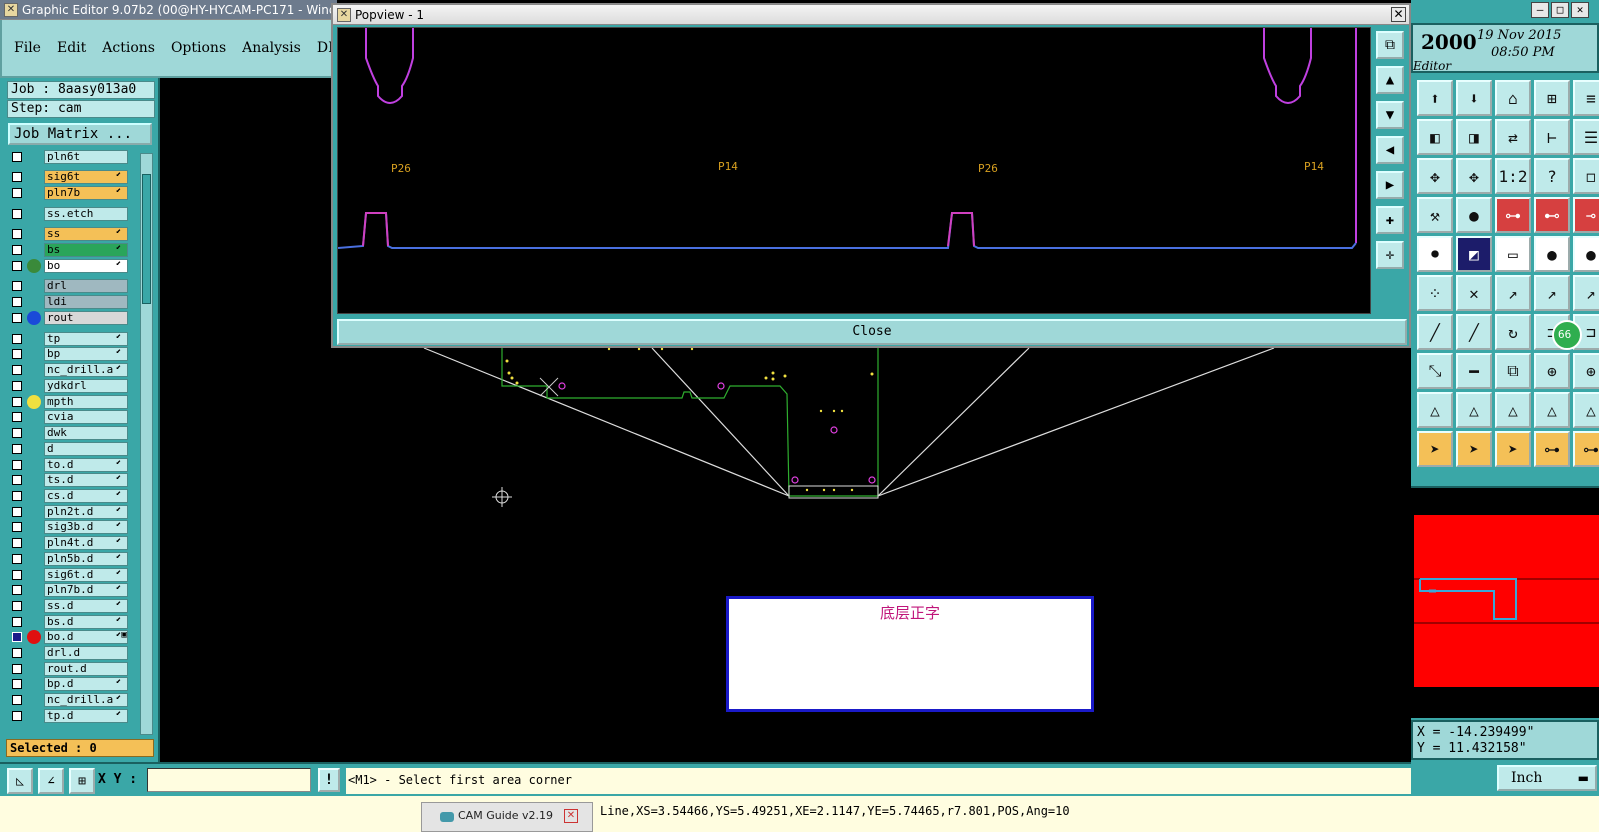 Image resolution: width=1599 pixels, height=832 pixels. I want to click on measure-icon: ▭, so click(1513, 254).